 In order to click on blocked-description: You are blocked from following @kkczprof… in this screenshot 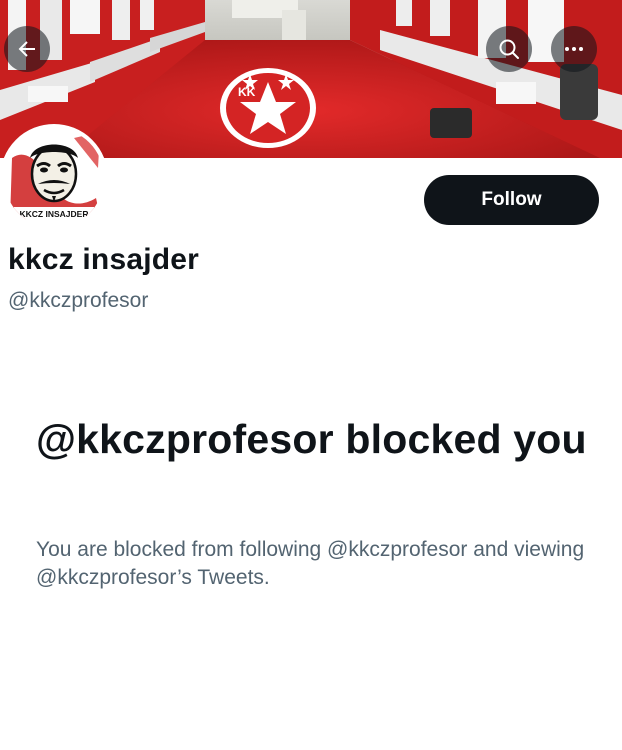, I will do `click(310, 563)`.